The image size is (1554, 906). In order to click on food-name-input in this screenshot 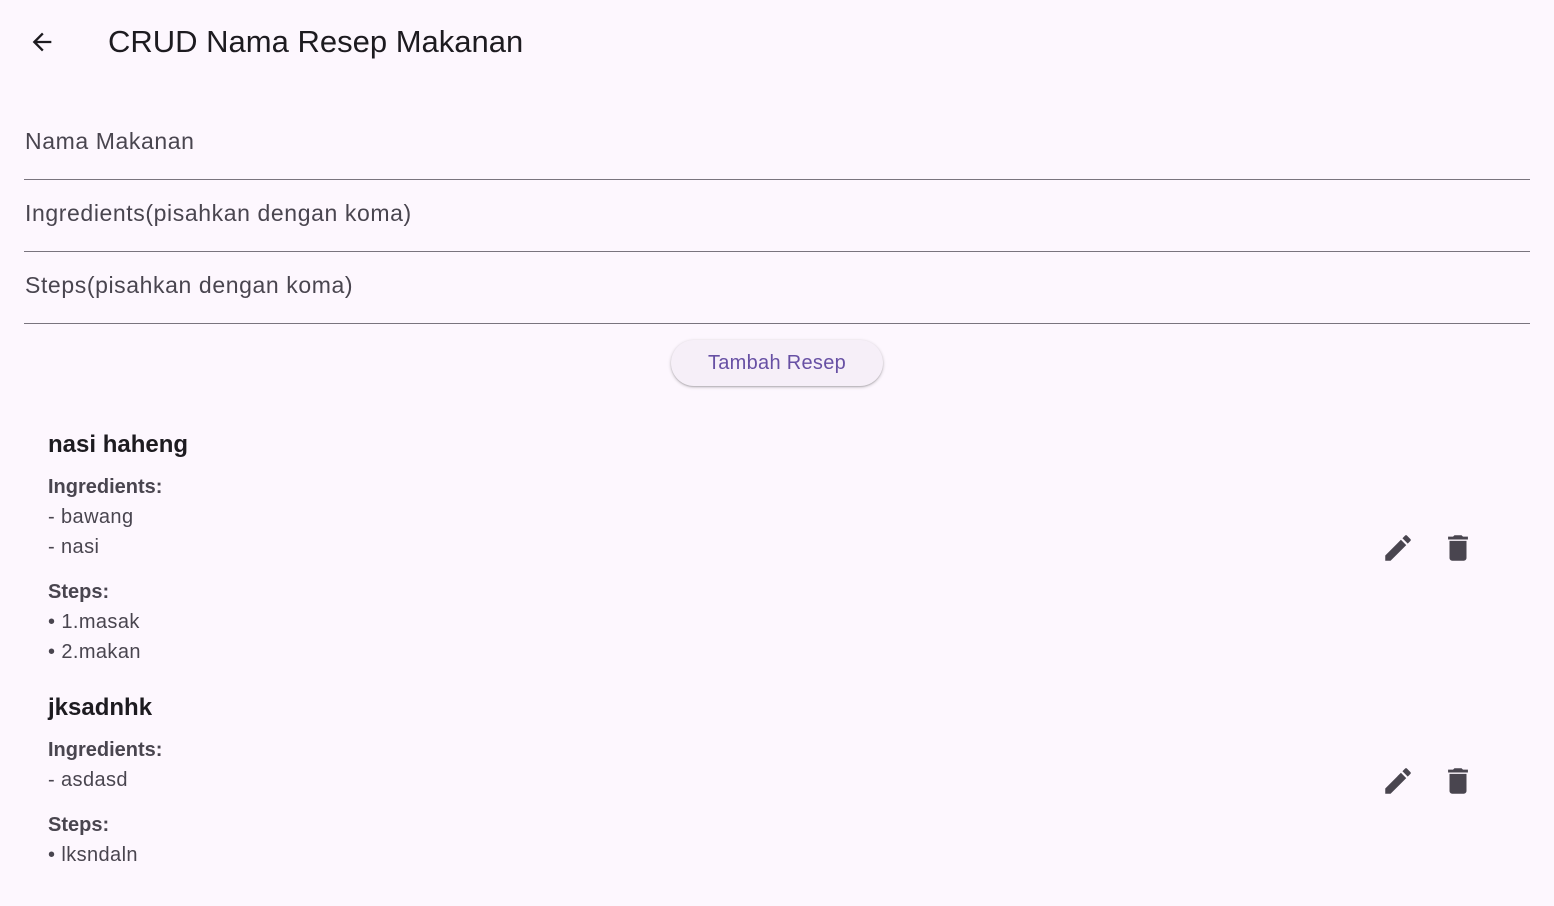, I will do `click(777, 143)`.